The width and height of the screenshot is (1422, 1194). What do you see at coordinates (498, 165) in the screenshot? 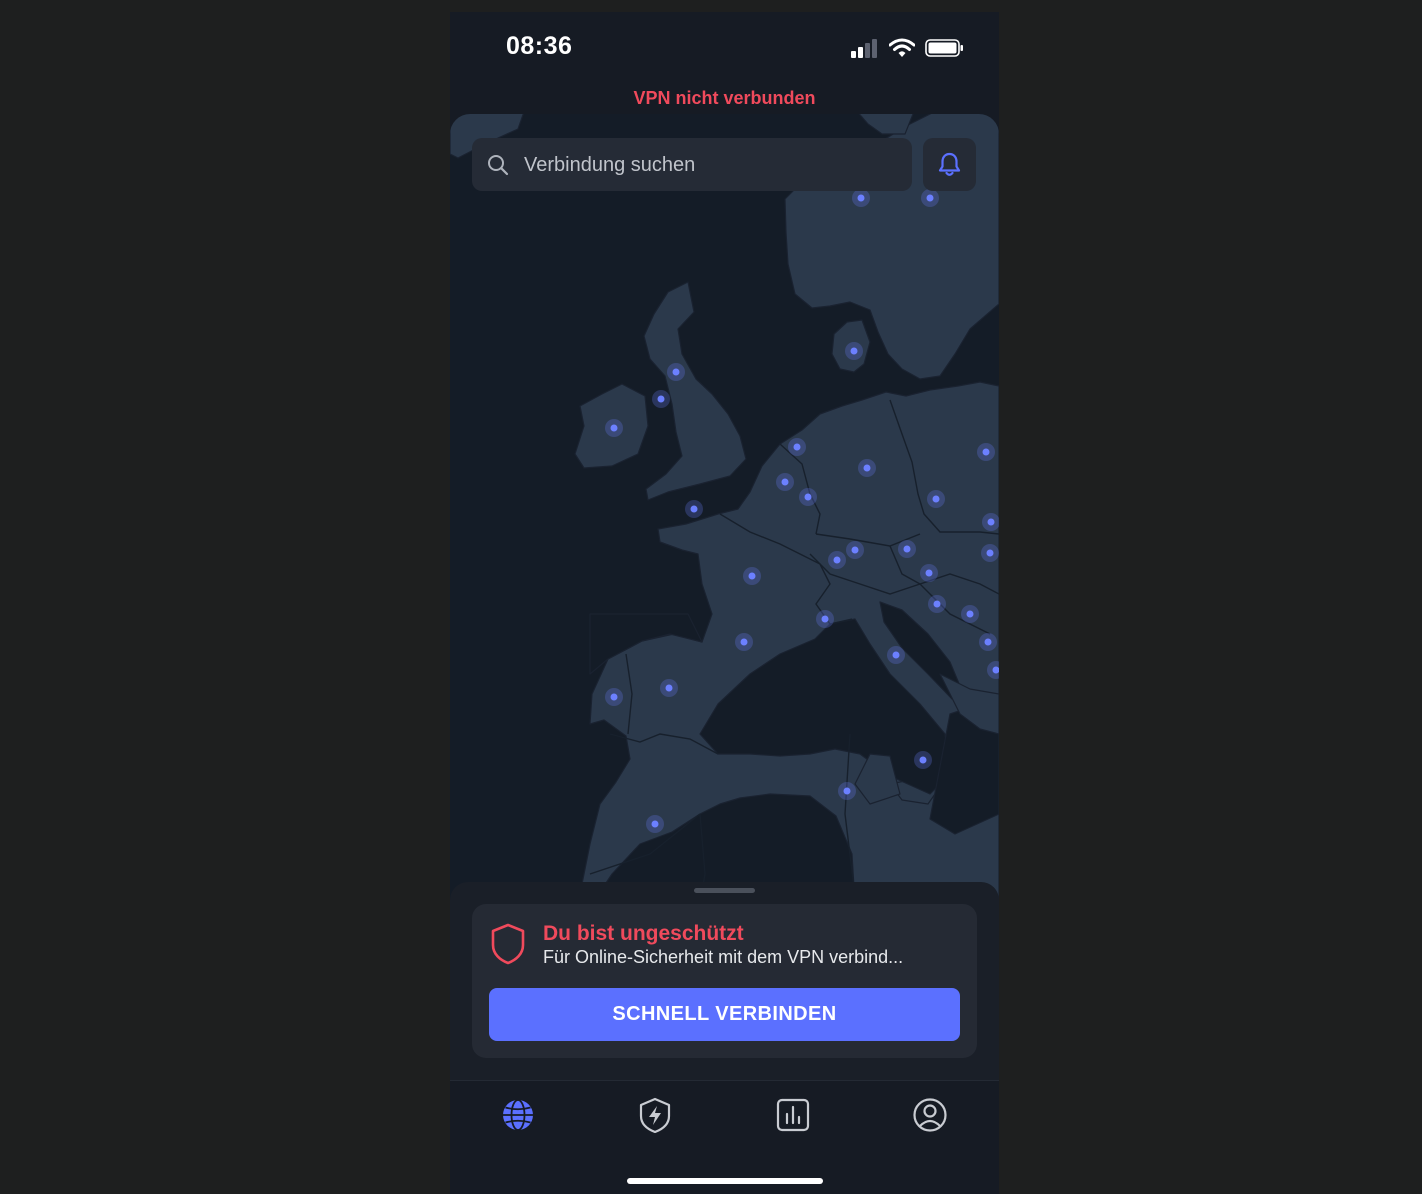
I see `search-icon` at bounding box center [498, 165].